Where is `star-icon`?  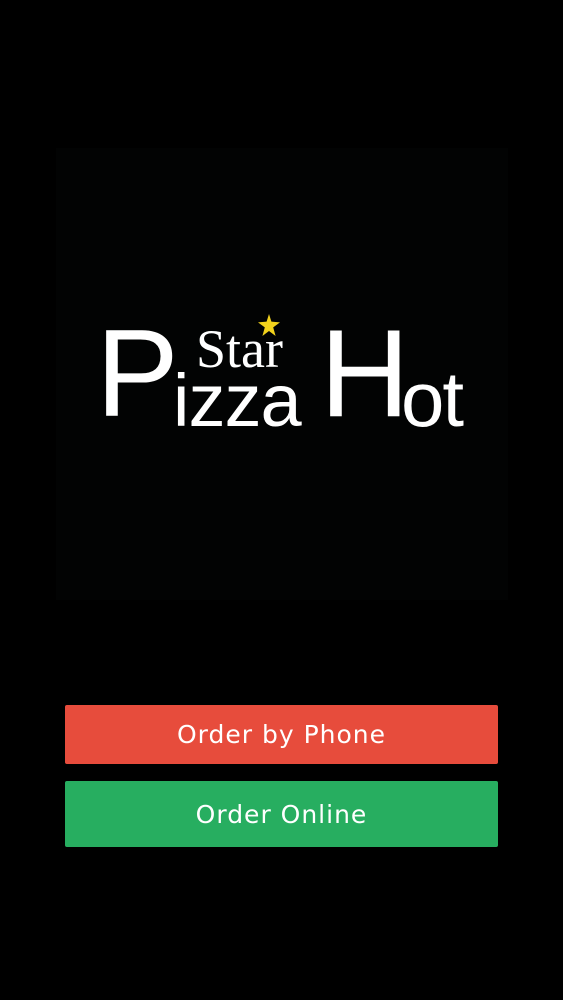
star-icon is located at coordinates (269, 325).